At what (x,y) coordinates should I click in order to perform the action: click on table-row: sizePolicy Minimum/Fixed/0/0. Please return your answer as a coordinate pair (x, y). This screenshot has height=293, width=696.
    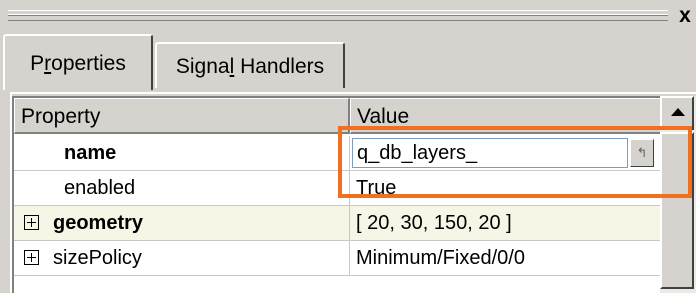
    Looking at the image, I should click on (337, 258).